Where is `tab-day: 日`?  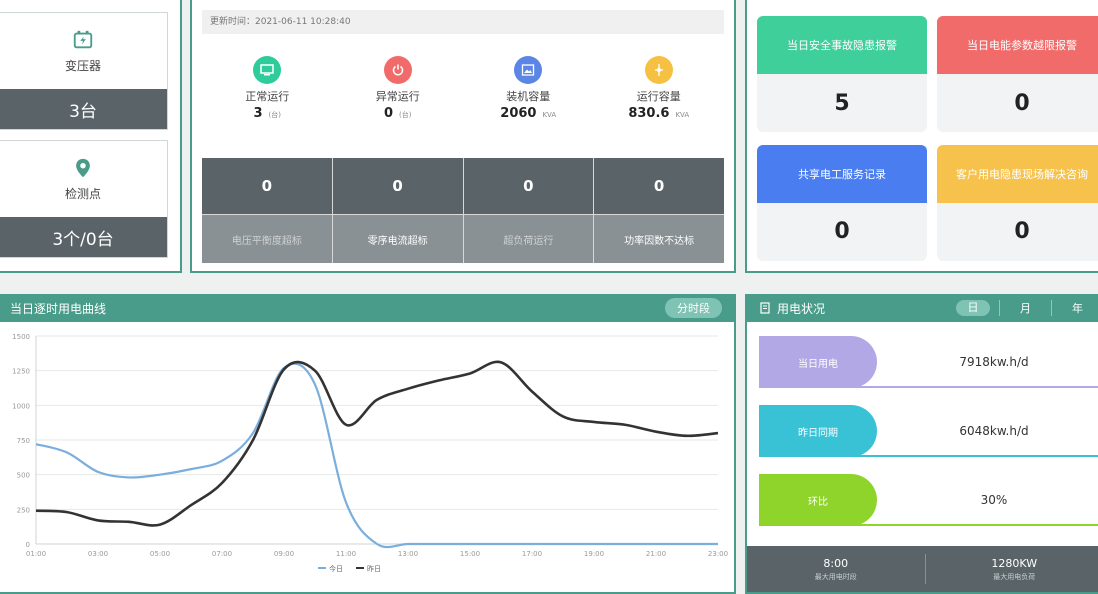
tab-day: 日 is located at coordinates (973, 308).